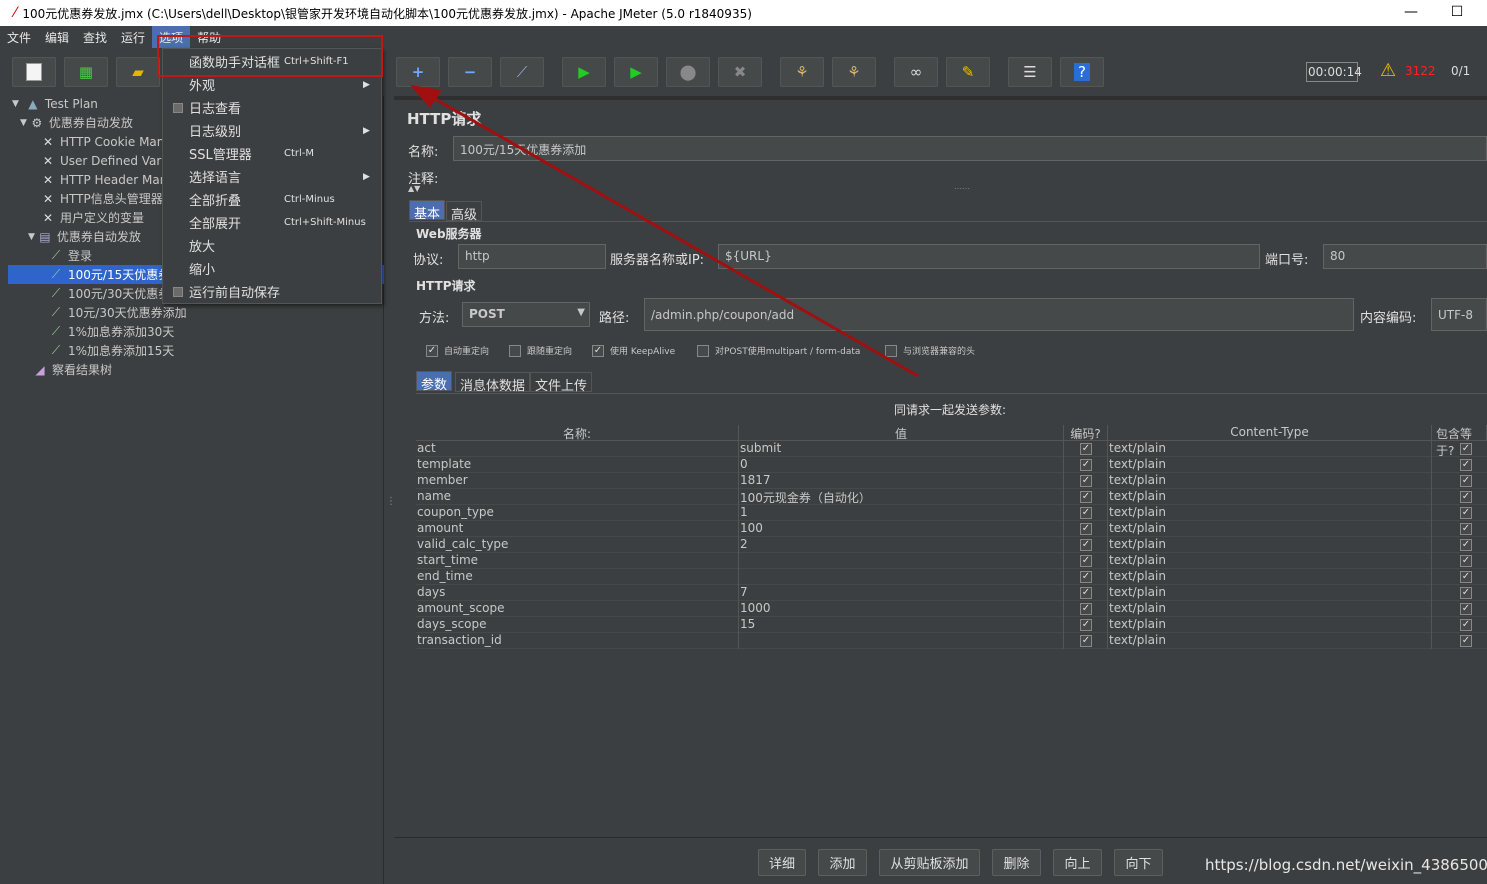 This screenshot has height=884, width=1487. What do you see at coordinates (703, 350) in the screenshot?
I see `multipart-checkbox` at bounding box center [703, 350].